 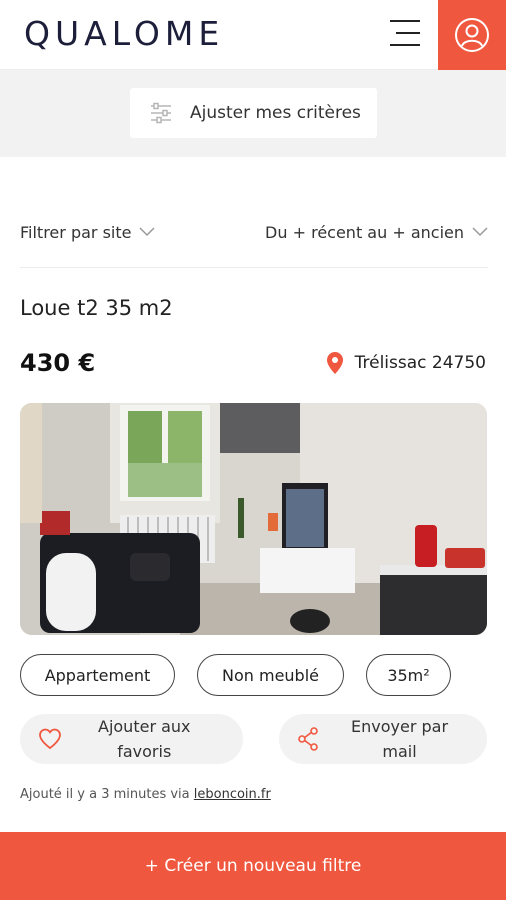 I want to click on sort-label: Du + récent au + ancien, so click(x=364, y=232).